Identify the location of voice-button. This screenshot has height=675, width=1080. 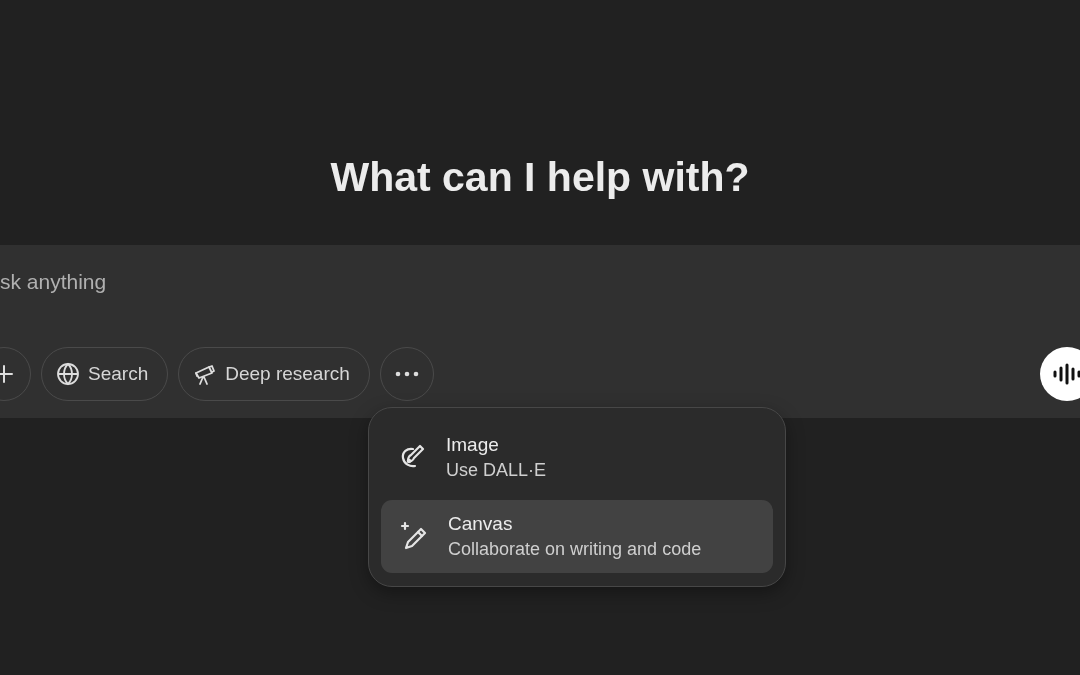
(1060, 374).